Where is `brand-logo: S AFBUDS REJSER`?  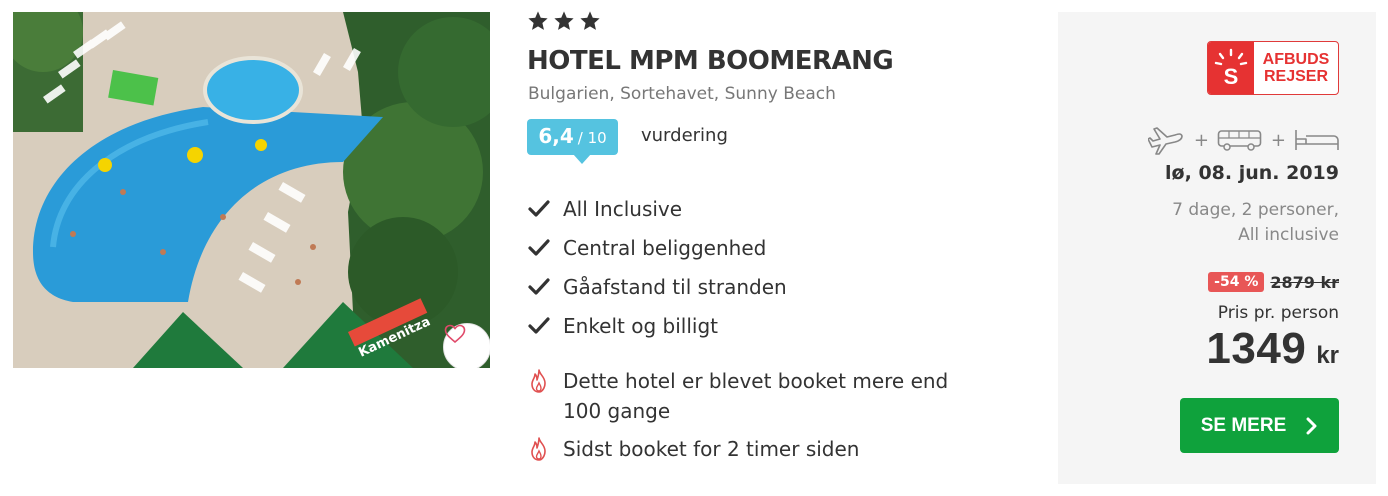 brand-logo: S AFBUDS REJSER is located at coordinates (1273, 68).